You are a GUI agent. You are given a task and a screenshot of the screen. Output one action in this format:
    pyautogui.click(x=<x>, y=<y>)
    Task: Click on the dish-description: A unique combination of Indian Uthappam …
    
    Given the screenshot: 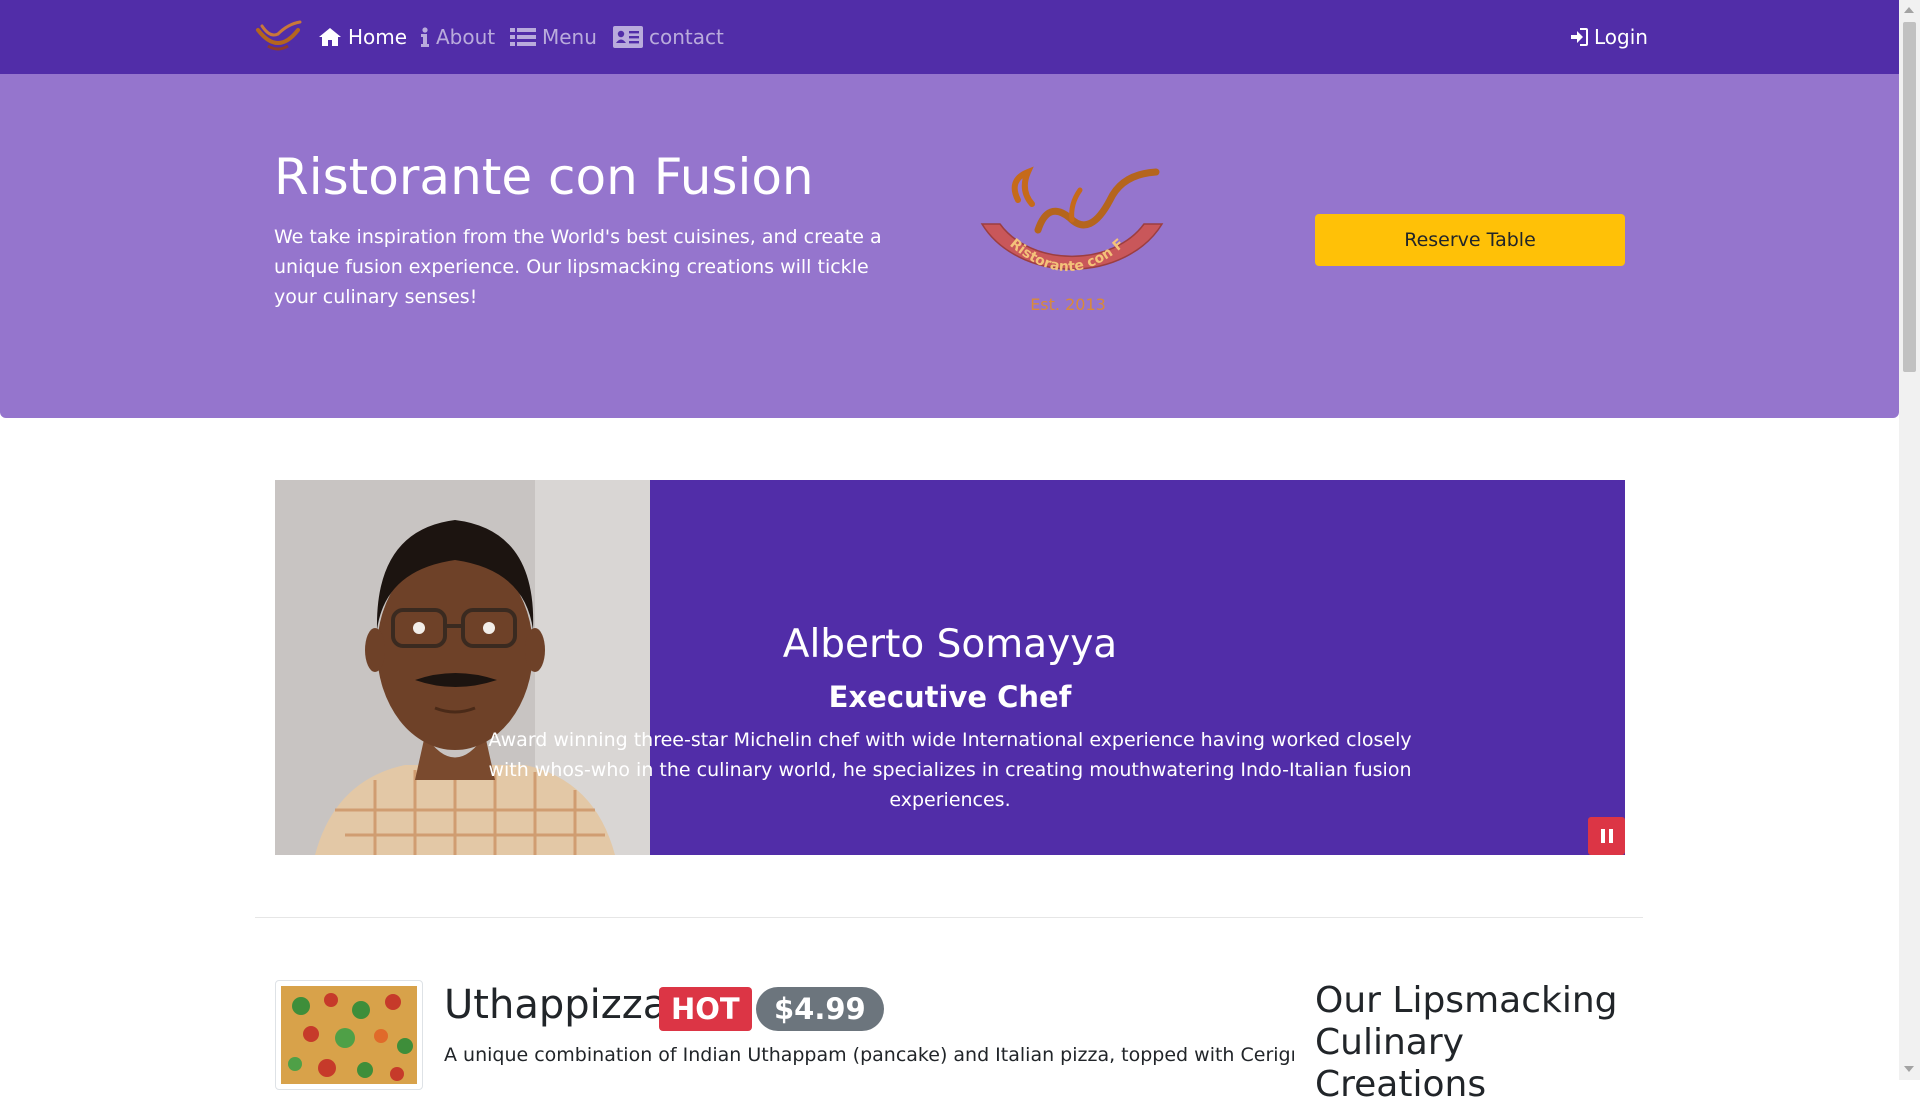 What is the action you would take?
    pyautogui.click(x=869, y=1055)
    